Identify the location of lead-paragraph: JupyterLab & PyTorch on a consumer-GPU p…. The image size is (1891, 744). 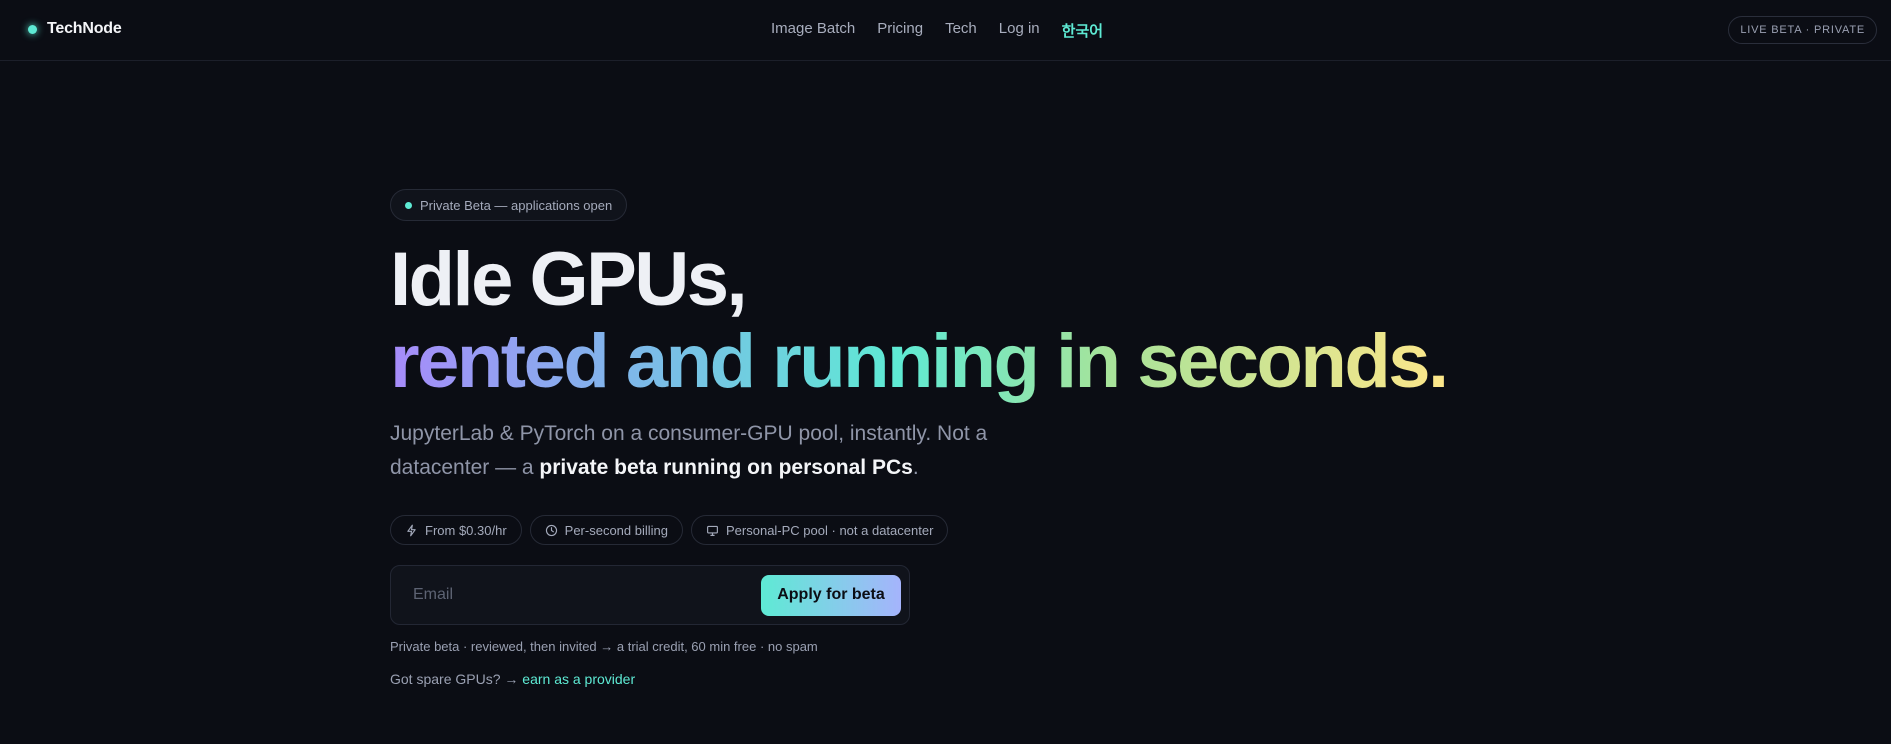
(700, 451).